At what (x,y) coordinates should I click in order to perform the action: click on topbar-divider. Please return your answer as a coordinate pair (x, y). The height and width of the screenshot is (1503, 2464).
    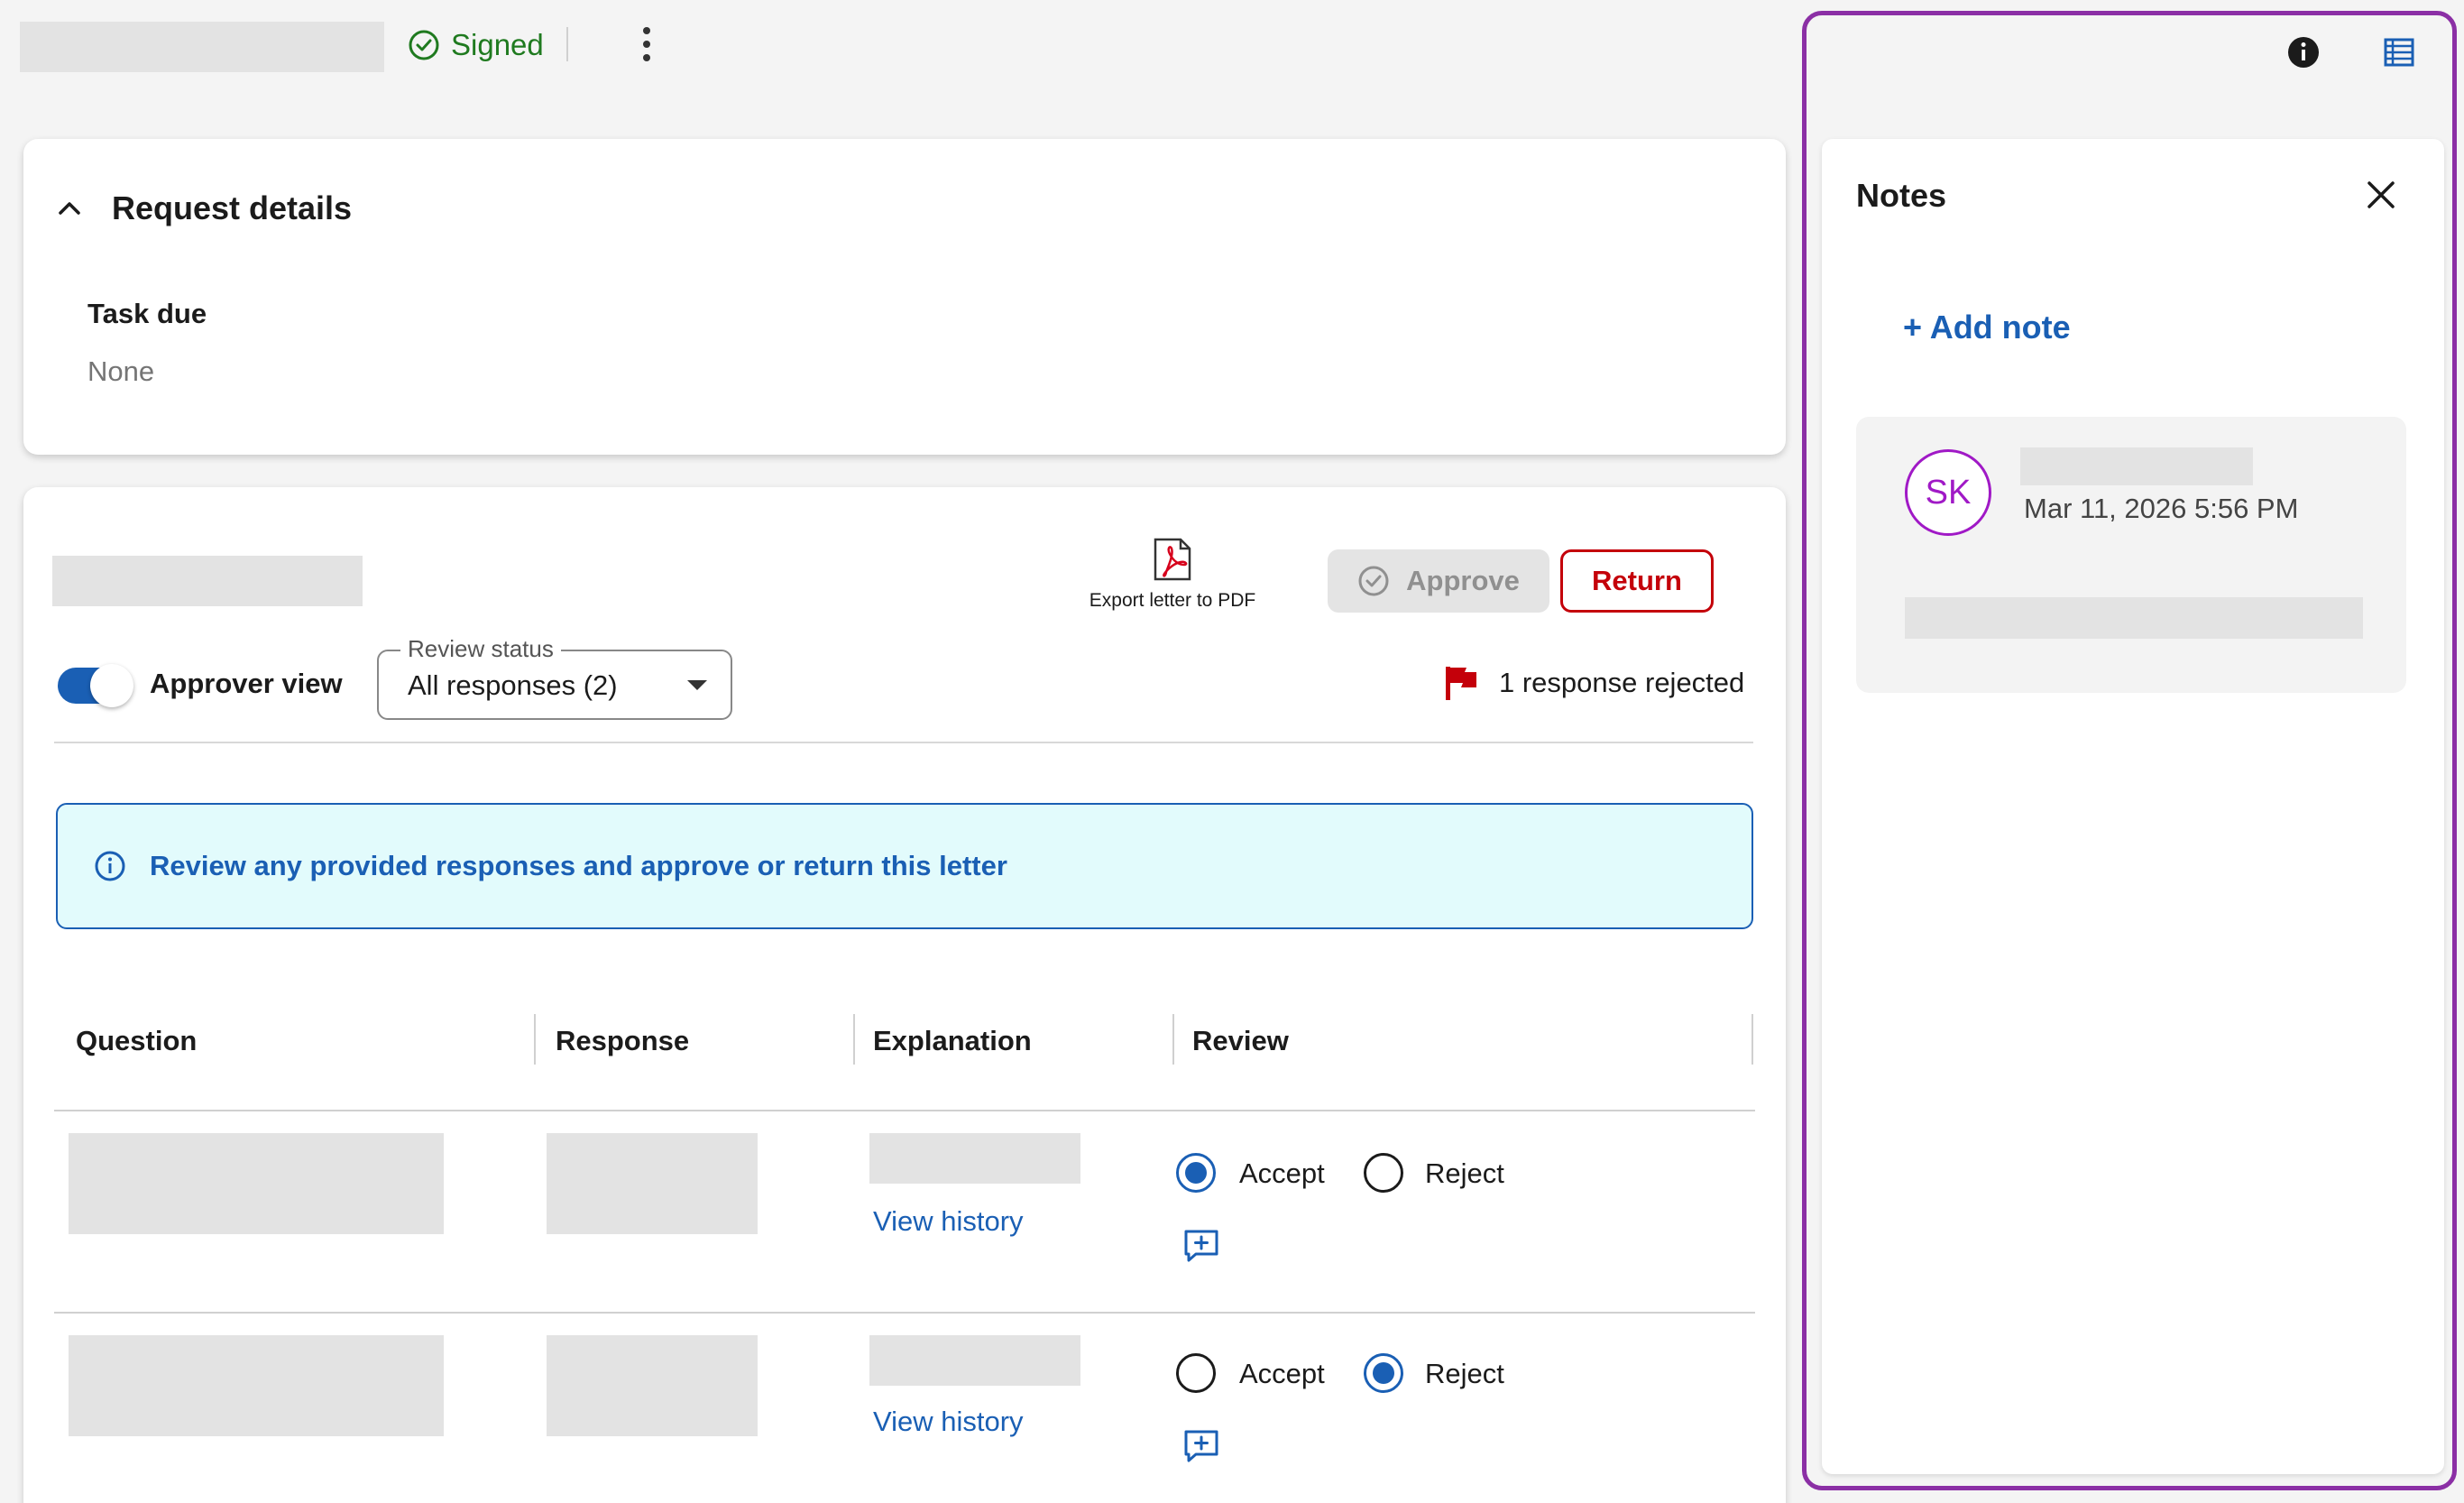
    Looking at the image, I should click on (567, 44).